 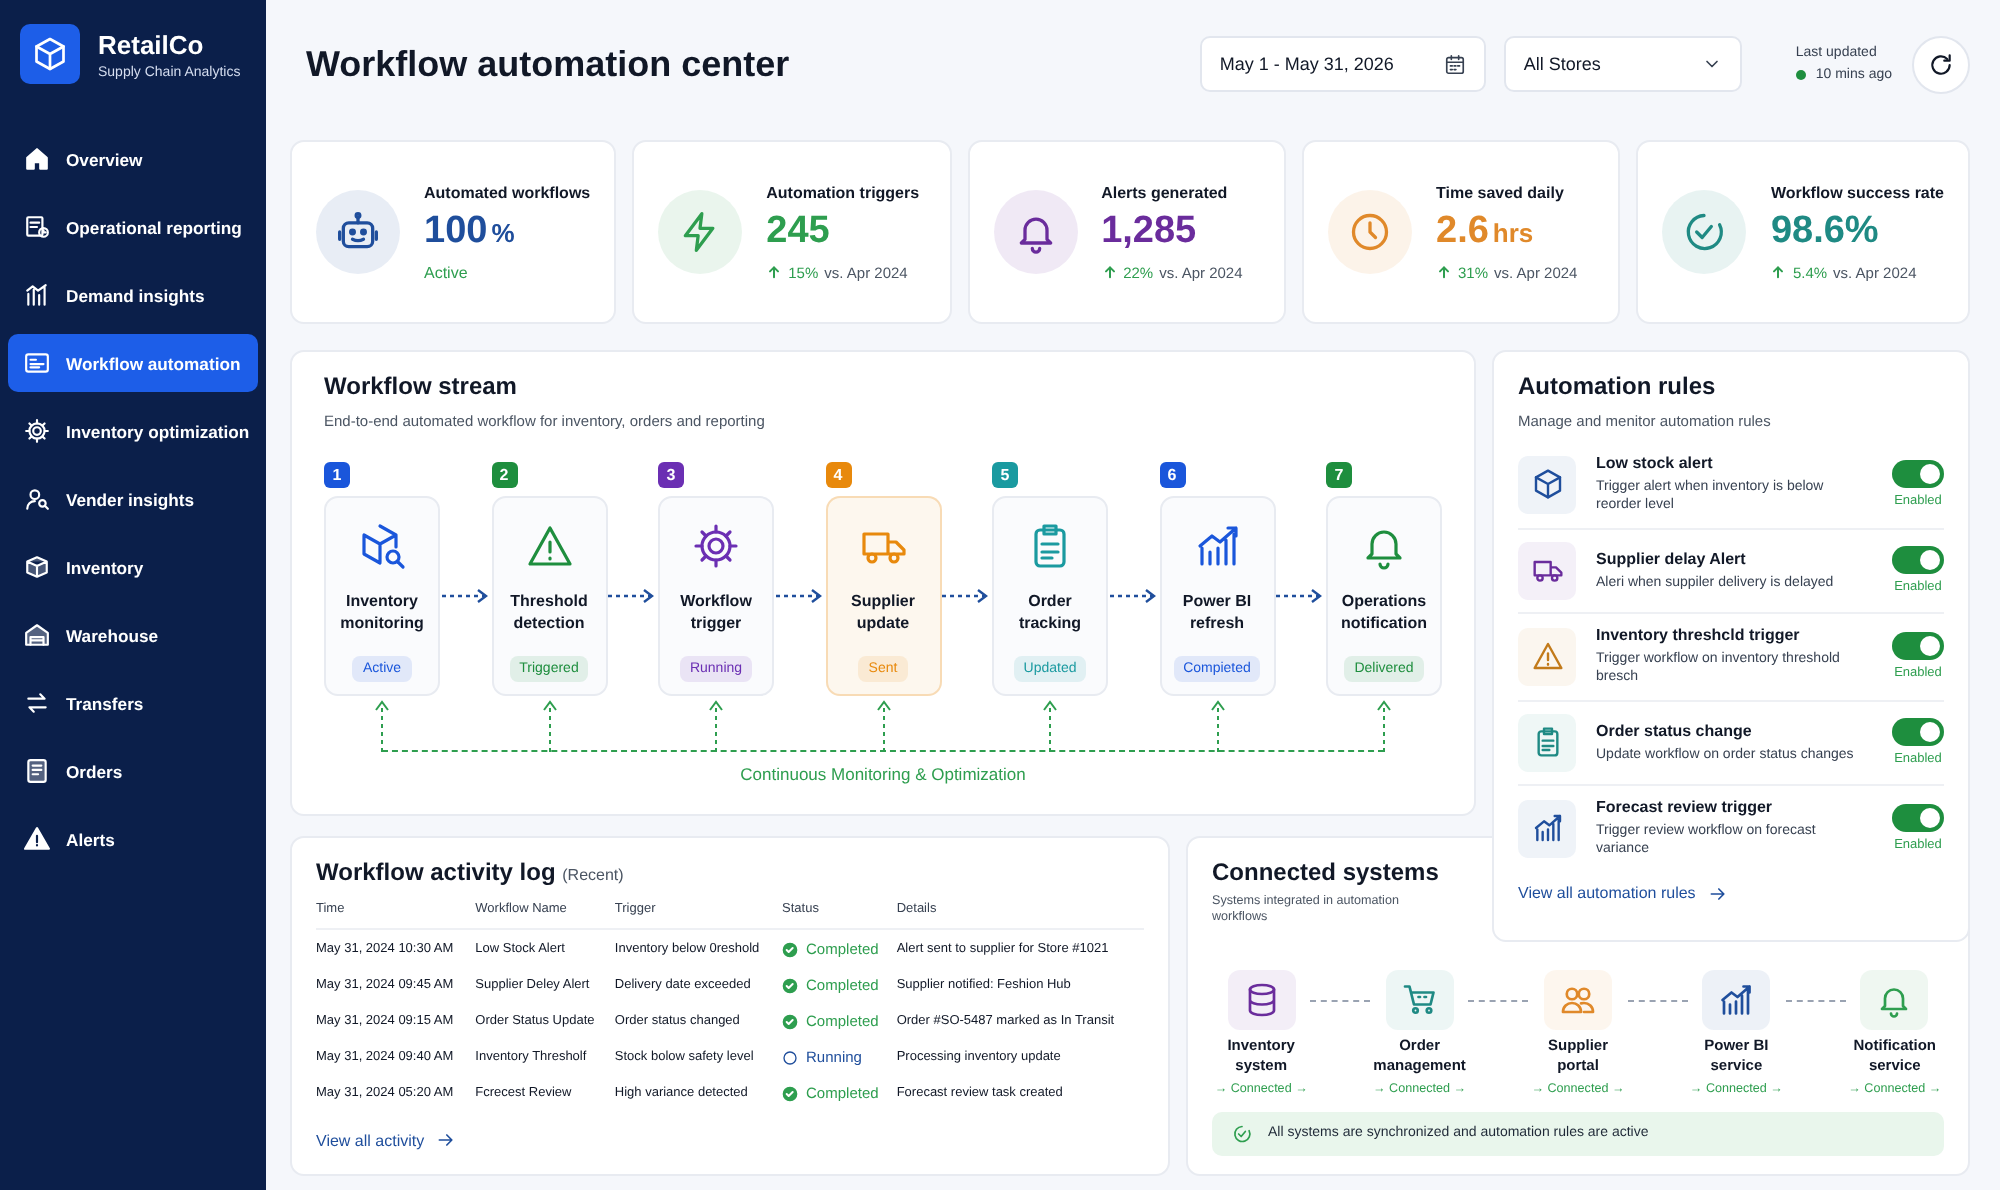 I want to click on sidebar-item: Inventory, so click(x=133, y=567).